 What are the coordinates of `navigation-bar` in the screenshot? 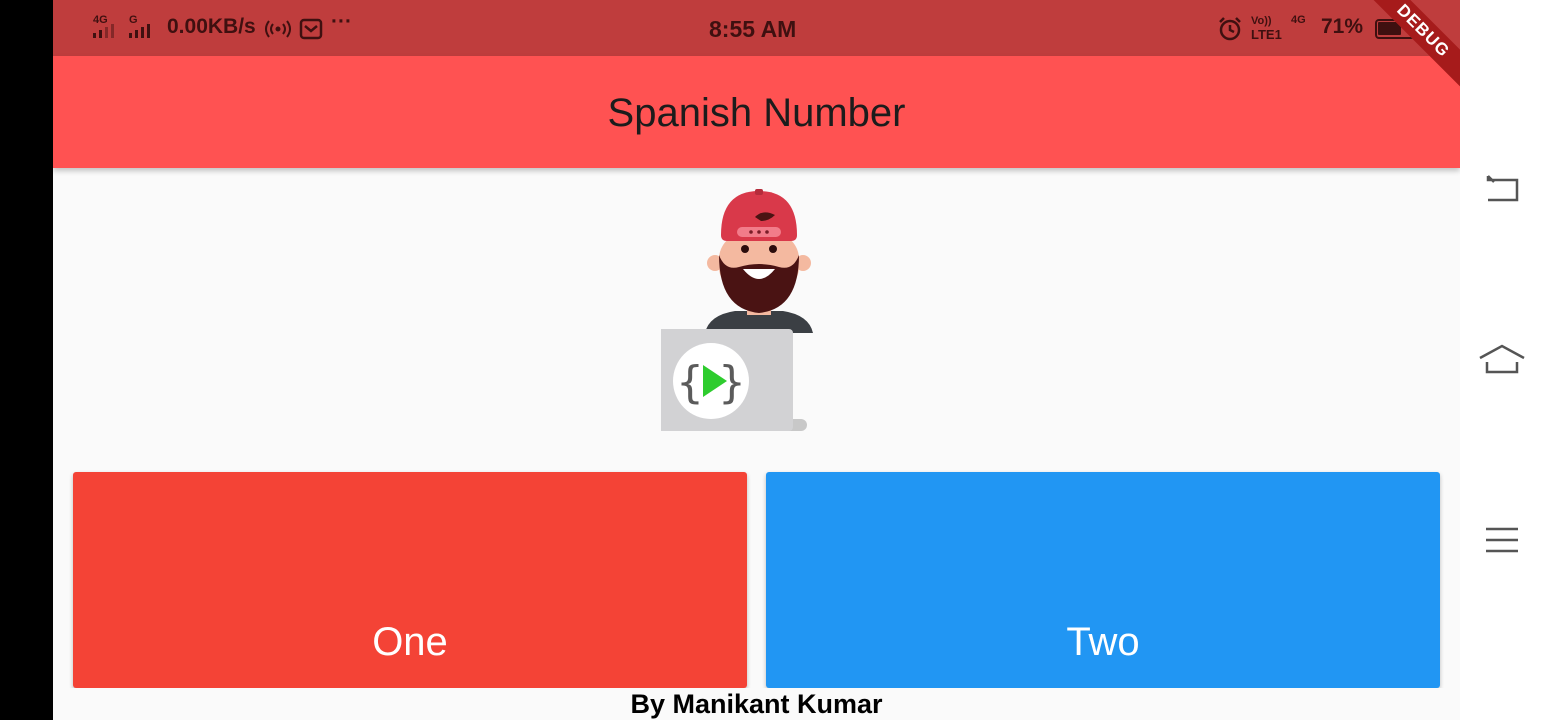 It's located at (1502, 360).